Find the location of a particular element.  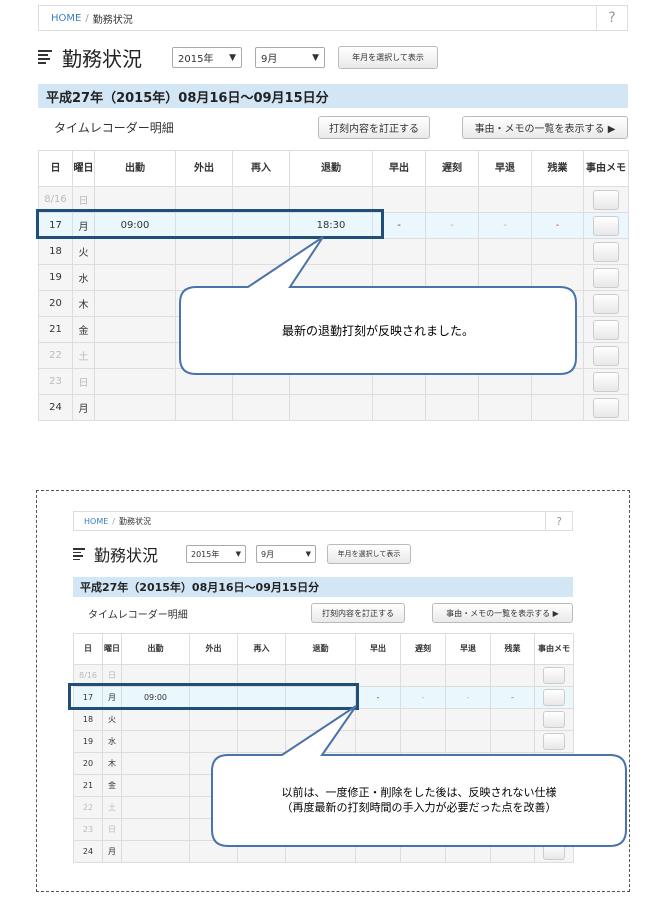

breadcrumb: HOME / 勤務状況 ? is located at coordinates (323, 521).